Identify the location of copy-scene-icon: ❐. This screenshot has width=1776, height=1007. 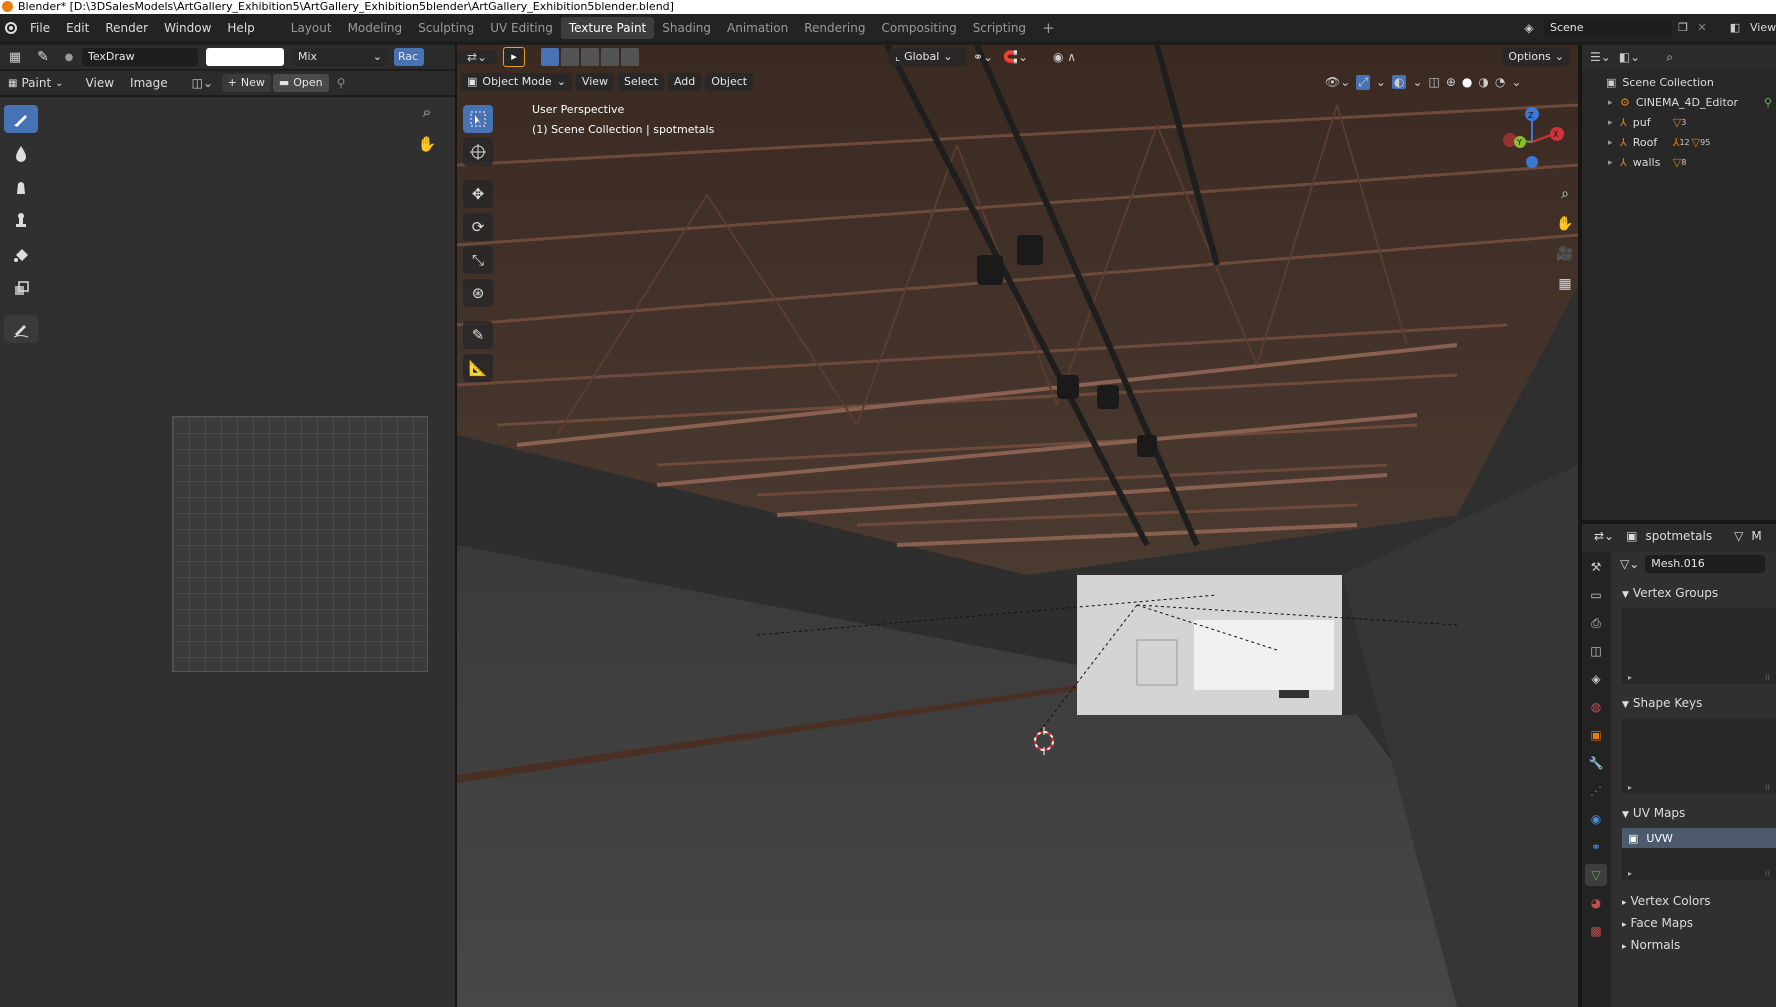
(1683, 28).